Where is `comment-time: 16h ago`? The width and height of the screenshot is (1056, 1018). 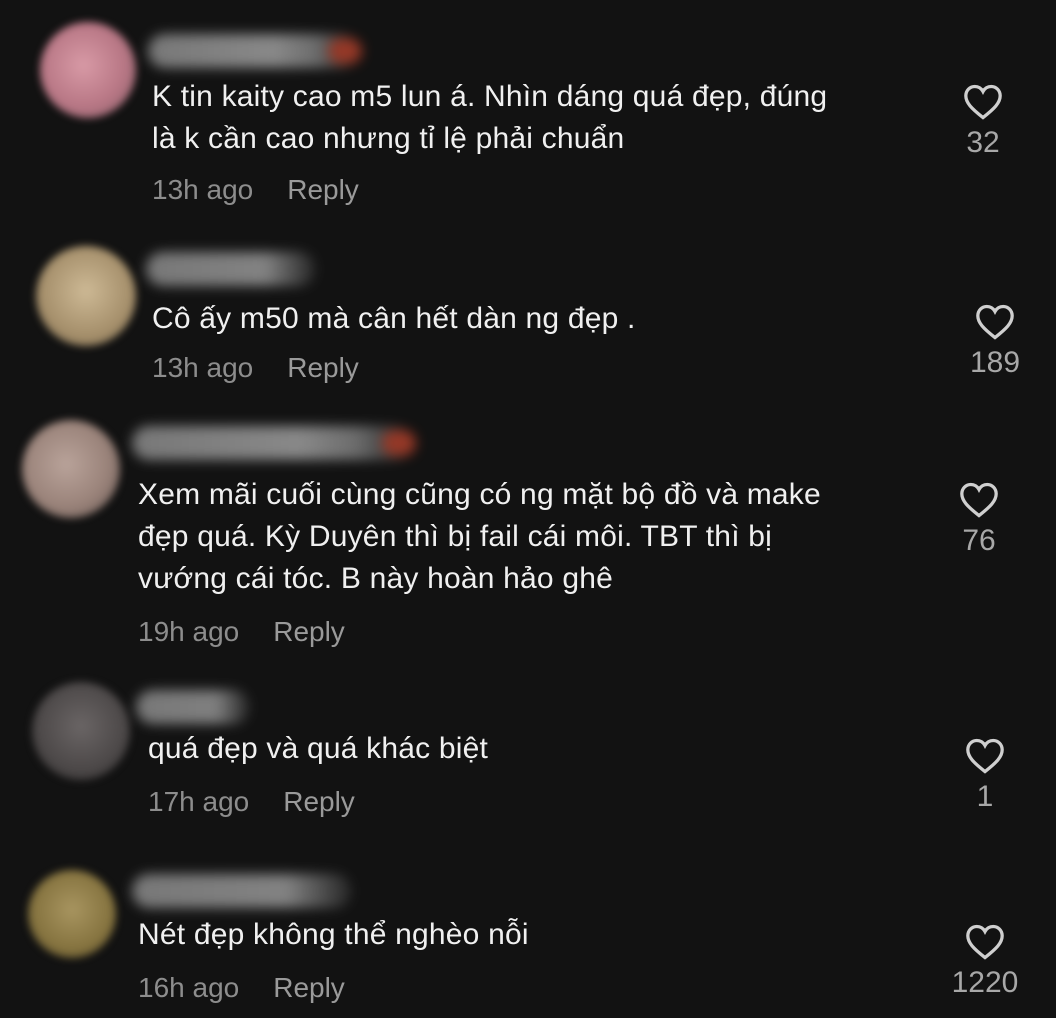
comment-time: 16h ago is located at coordinates (189, 987).